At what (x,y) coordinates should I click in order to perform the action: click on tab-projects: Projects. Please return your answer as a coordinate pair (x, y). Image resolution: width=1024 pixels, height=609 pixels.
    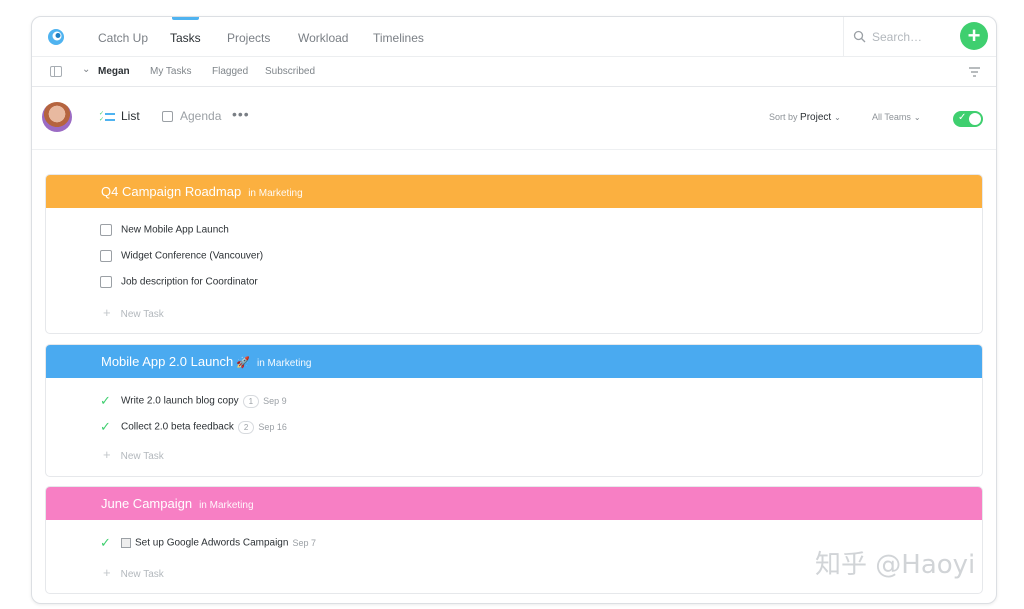
    Looking at the image, I should click on (248, 37).